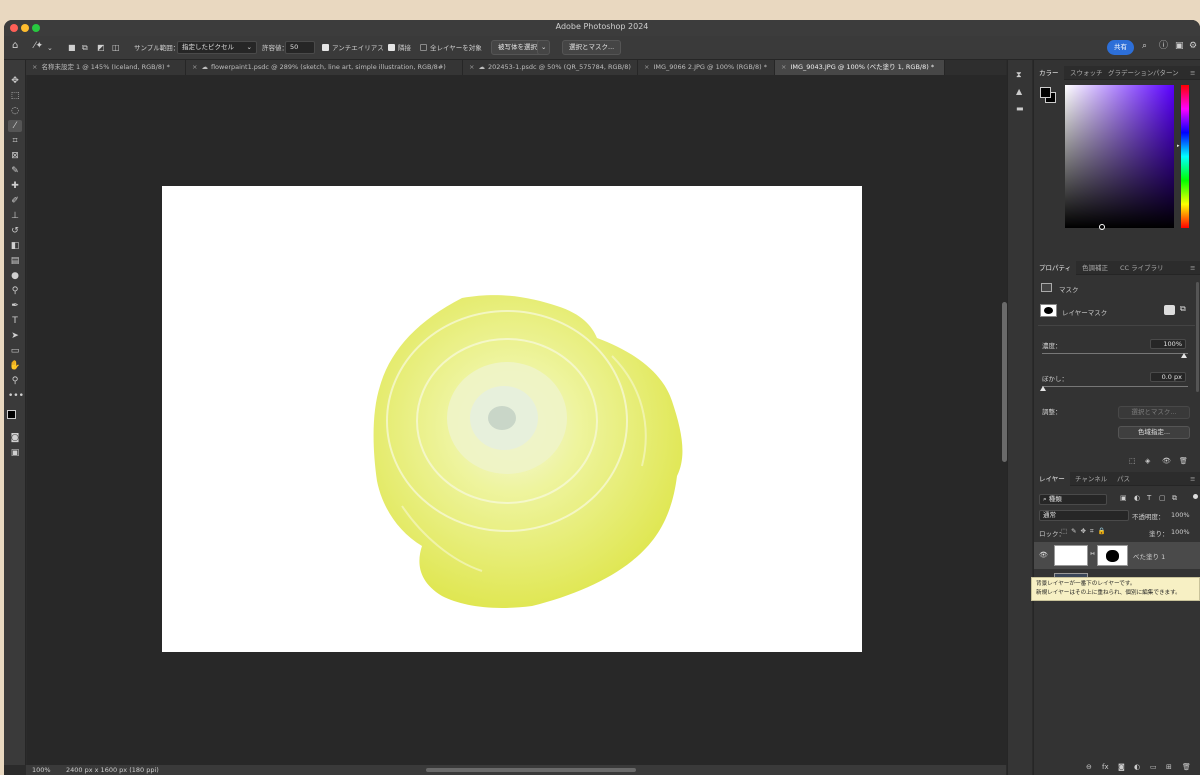 This screenshot has height=775, width=1200. What do you see at coordinates (1162, 498) in the screenshot?
I see `filter-shape-icon: ▢` at bounding box center [1162, 498].